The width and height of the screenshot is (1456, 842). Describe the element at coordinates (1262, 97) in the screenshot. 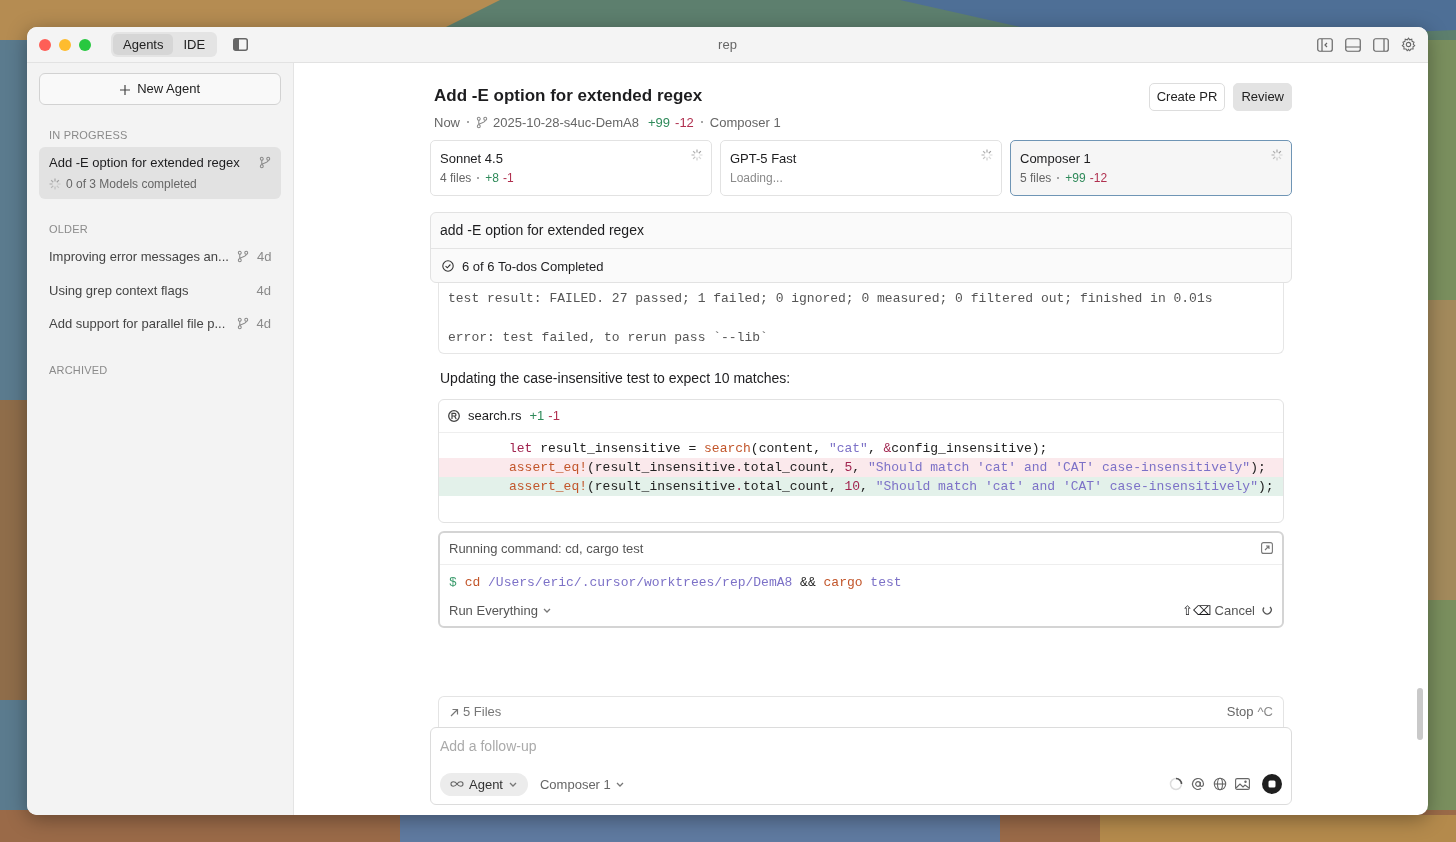

I see `header-button: Review` at that location.